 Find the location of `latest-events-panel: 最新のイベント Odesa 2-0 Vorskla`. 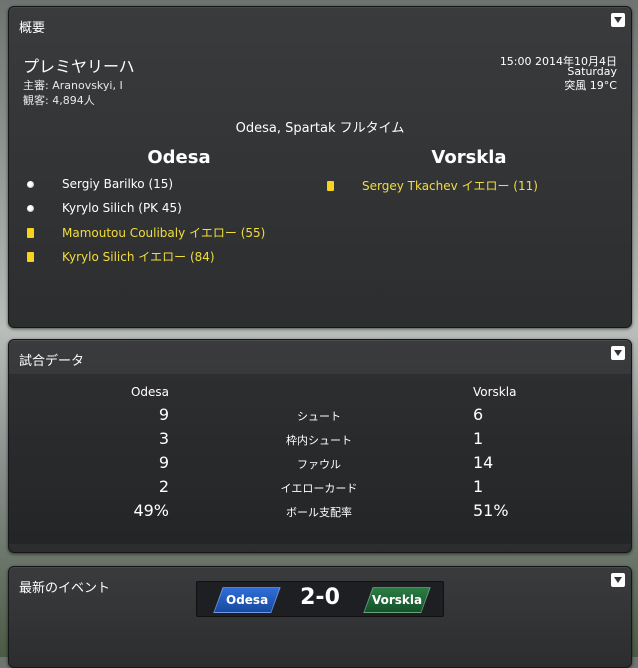

latest-events-panel: 最新のイベント Odesa 2-0 Vorskla is located at coordinates (320, 617).